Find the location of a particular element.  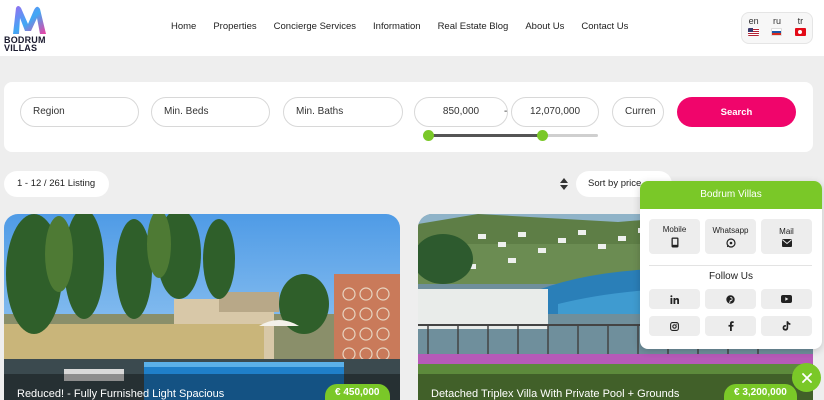

logo-text: BODRUM VILLAS is located at coordinates (25, 44).